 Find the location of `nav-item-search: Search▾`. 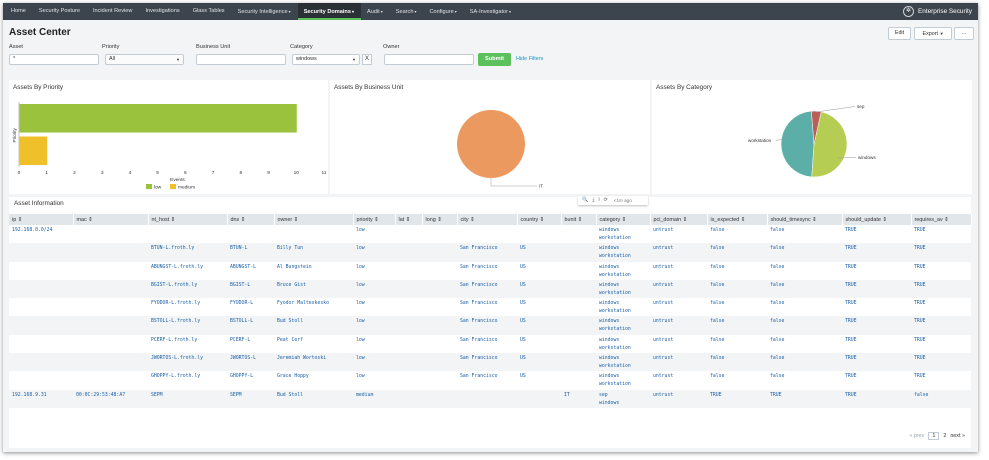

nav-item-search: Search▾ is located at coordinates (407, 11).